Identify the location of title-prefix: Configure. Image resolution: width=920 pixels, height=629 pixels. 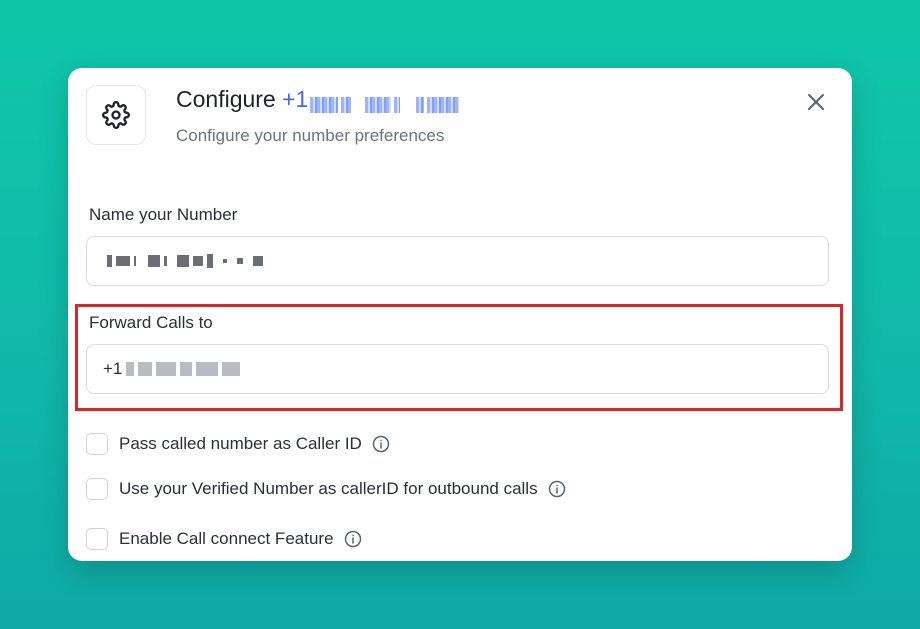
(226, 99).